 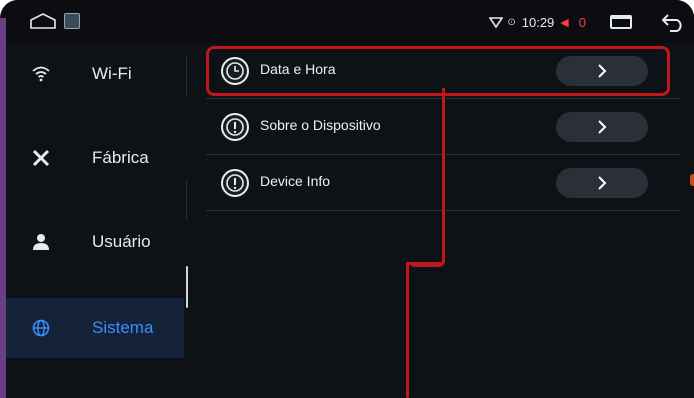 I want to click on image-thumbnail-icon, so click(x=72, y=21).